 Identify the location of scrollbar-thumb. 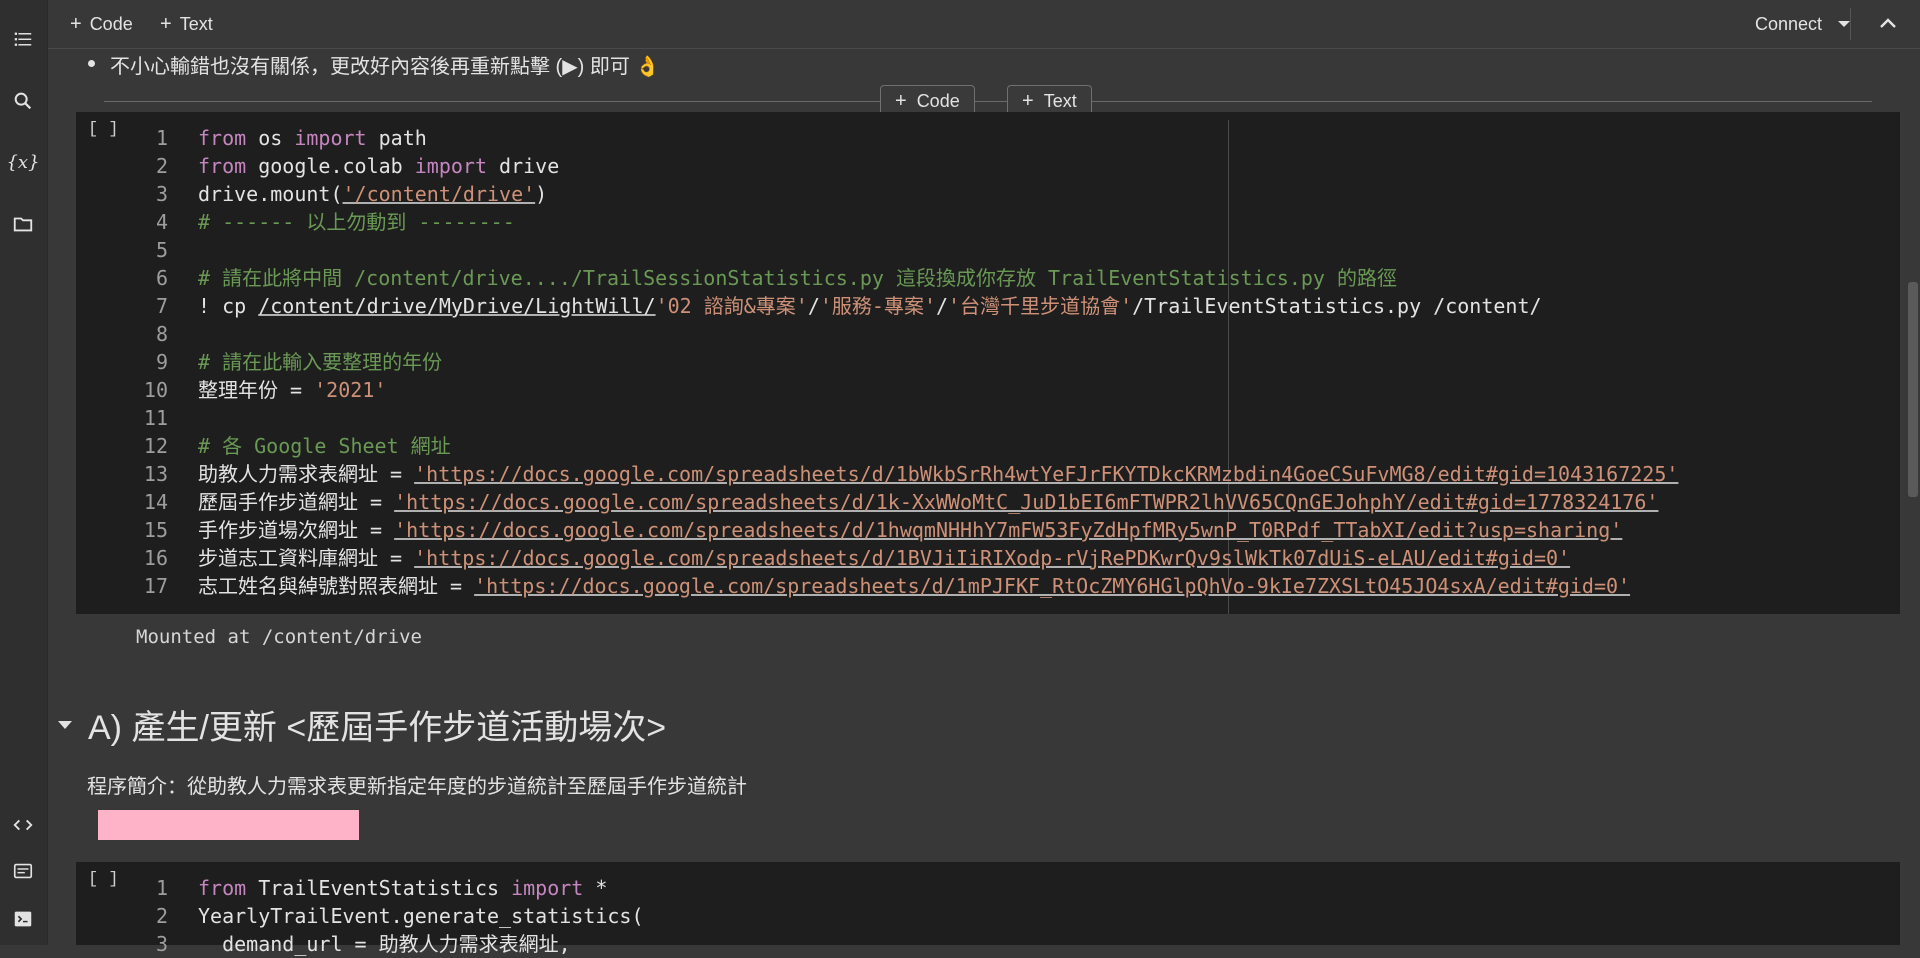
(1913, 389).